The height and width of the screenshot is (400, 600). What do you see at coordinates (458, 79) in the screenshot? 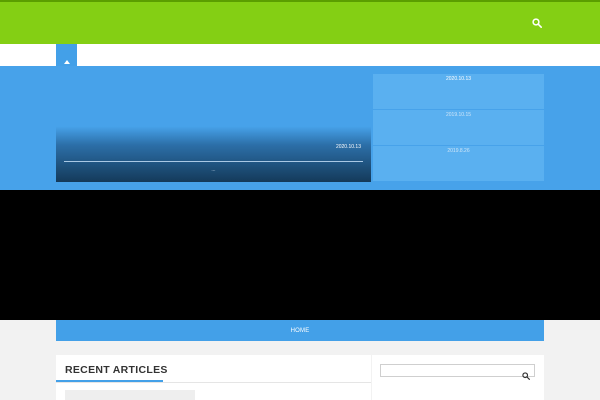
I see `side-post-date: 2020.10.13` at bounding box center [458, 79].